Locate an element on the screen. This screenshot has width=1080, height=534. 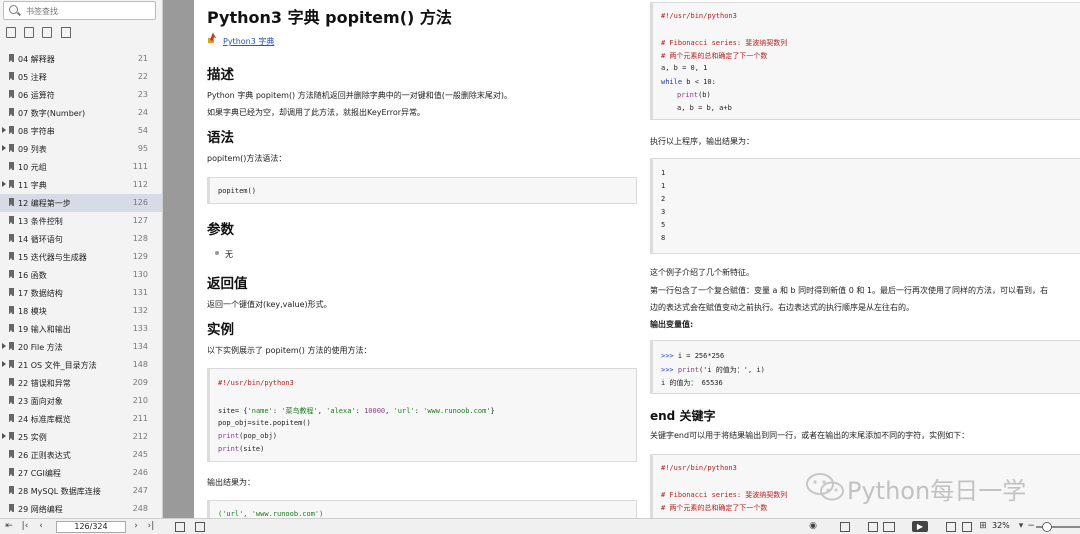
first-page-button-icon: |‹ is located at coordinates (25, 526).